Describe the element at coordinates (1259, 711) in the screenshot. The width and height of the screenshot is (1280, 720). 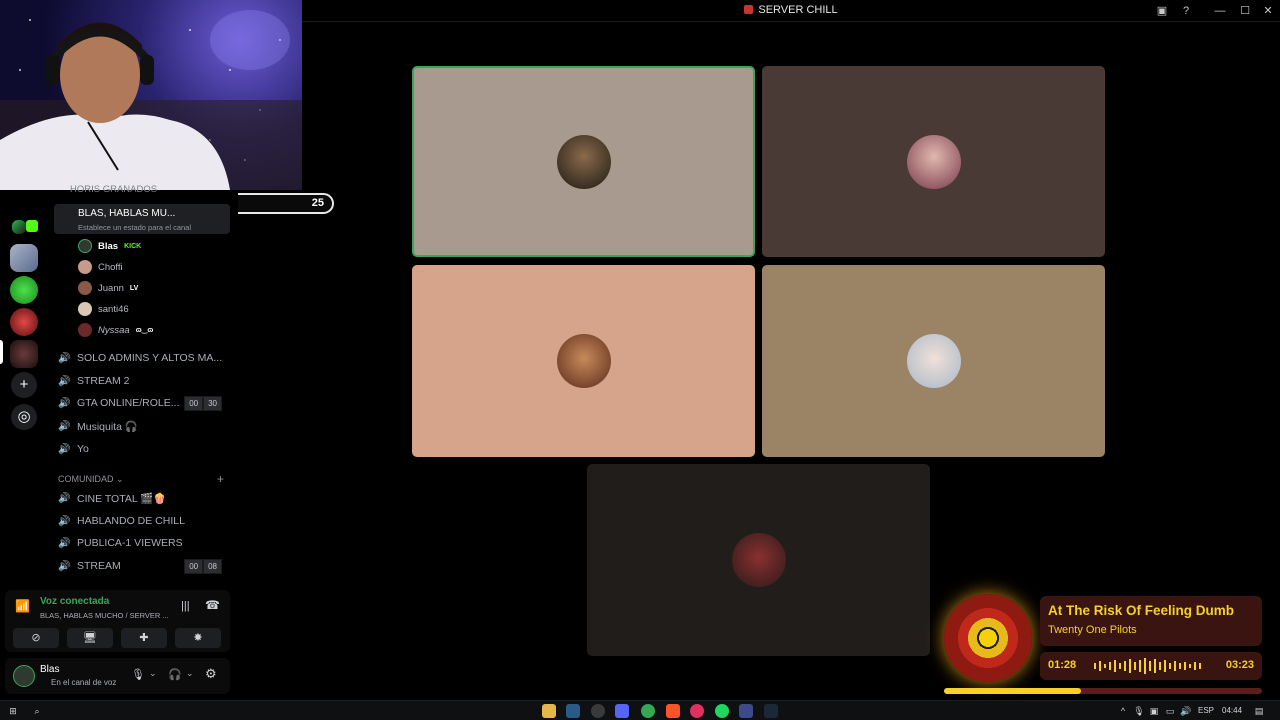
I see `notifications-icon: ▤` at that location.